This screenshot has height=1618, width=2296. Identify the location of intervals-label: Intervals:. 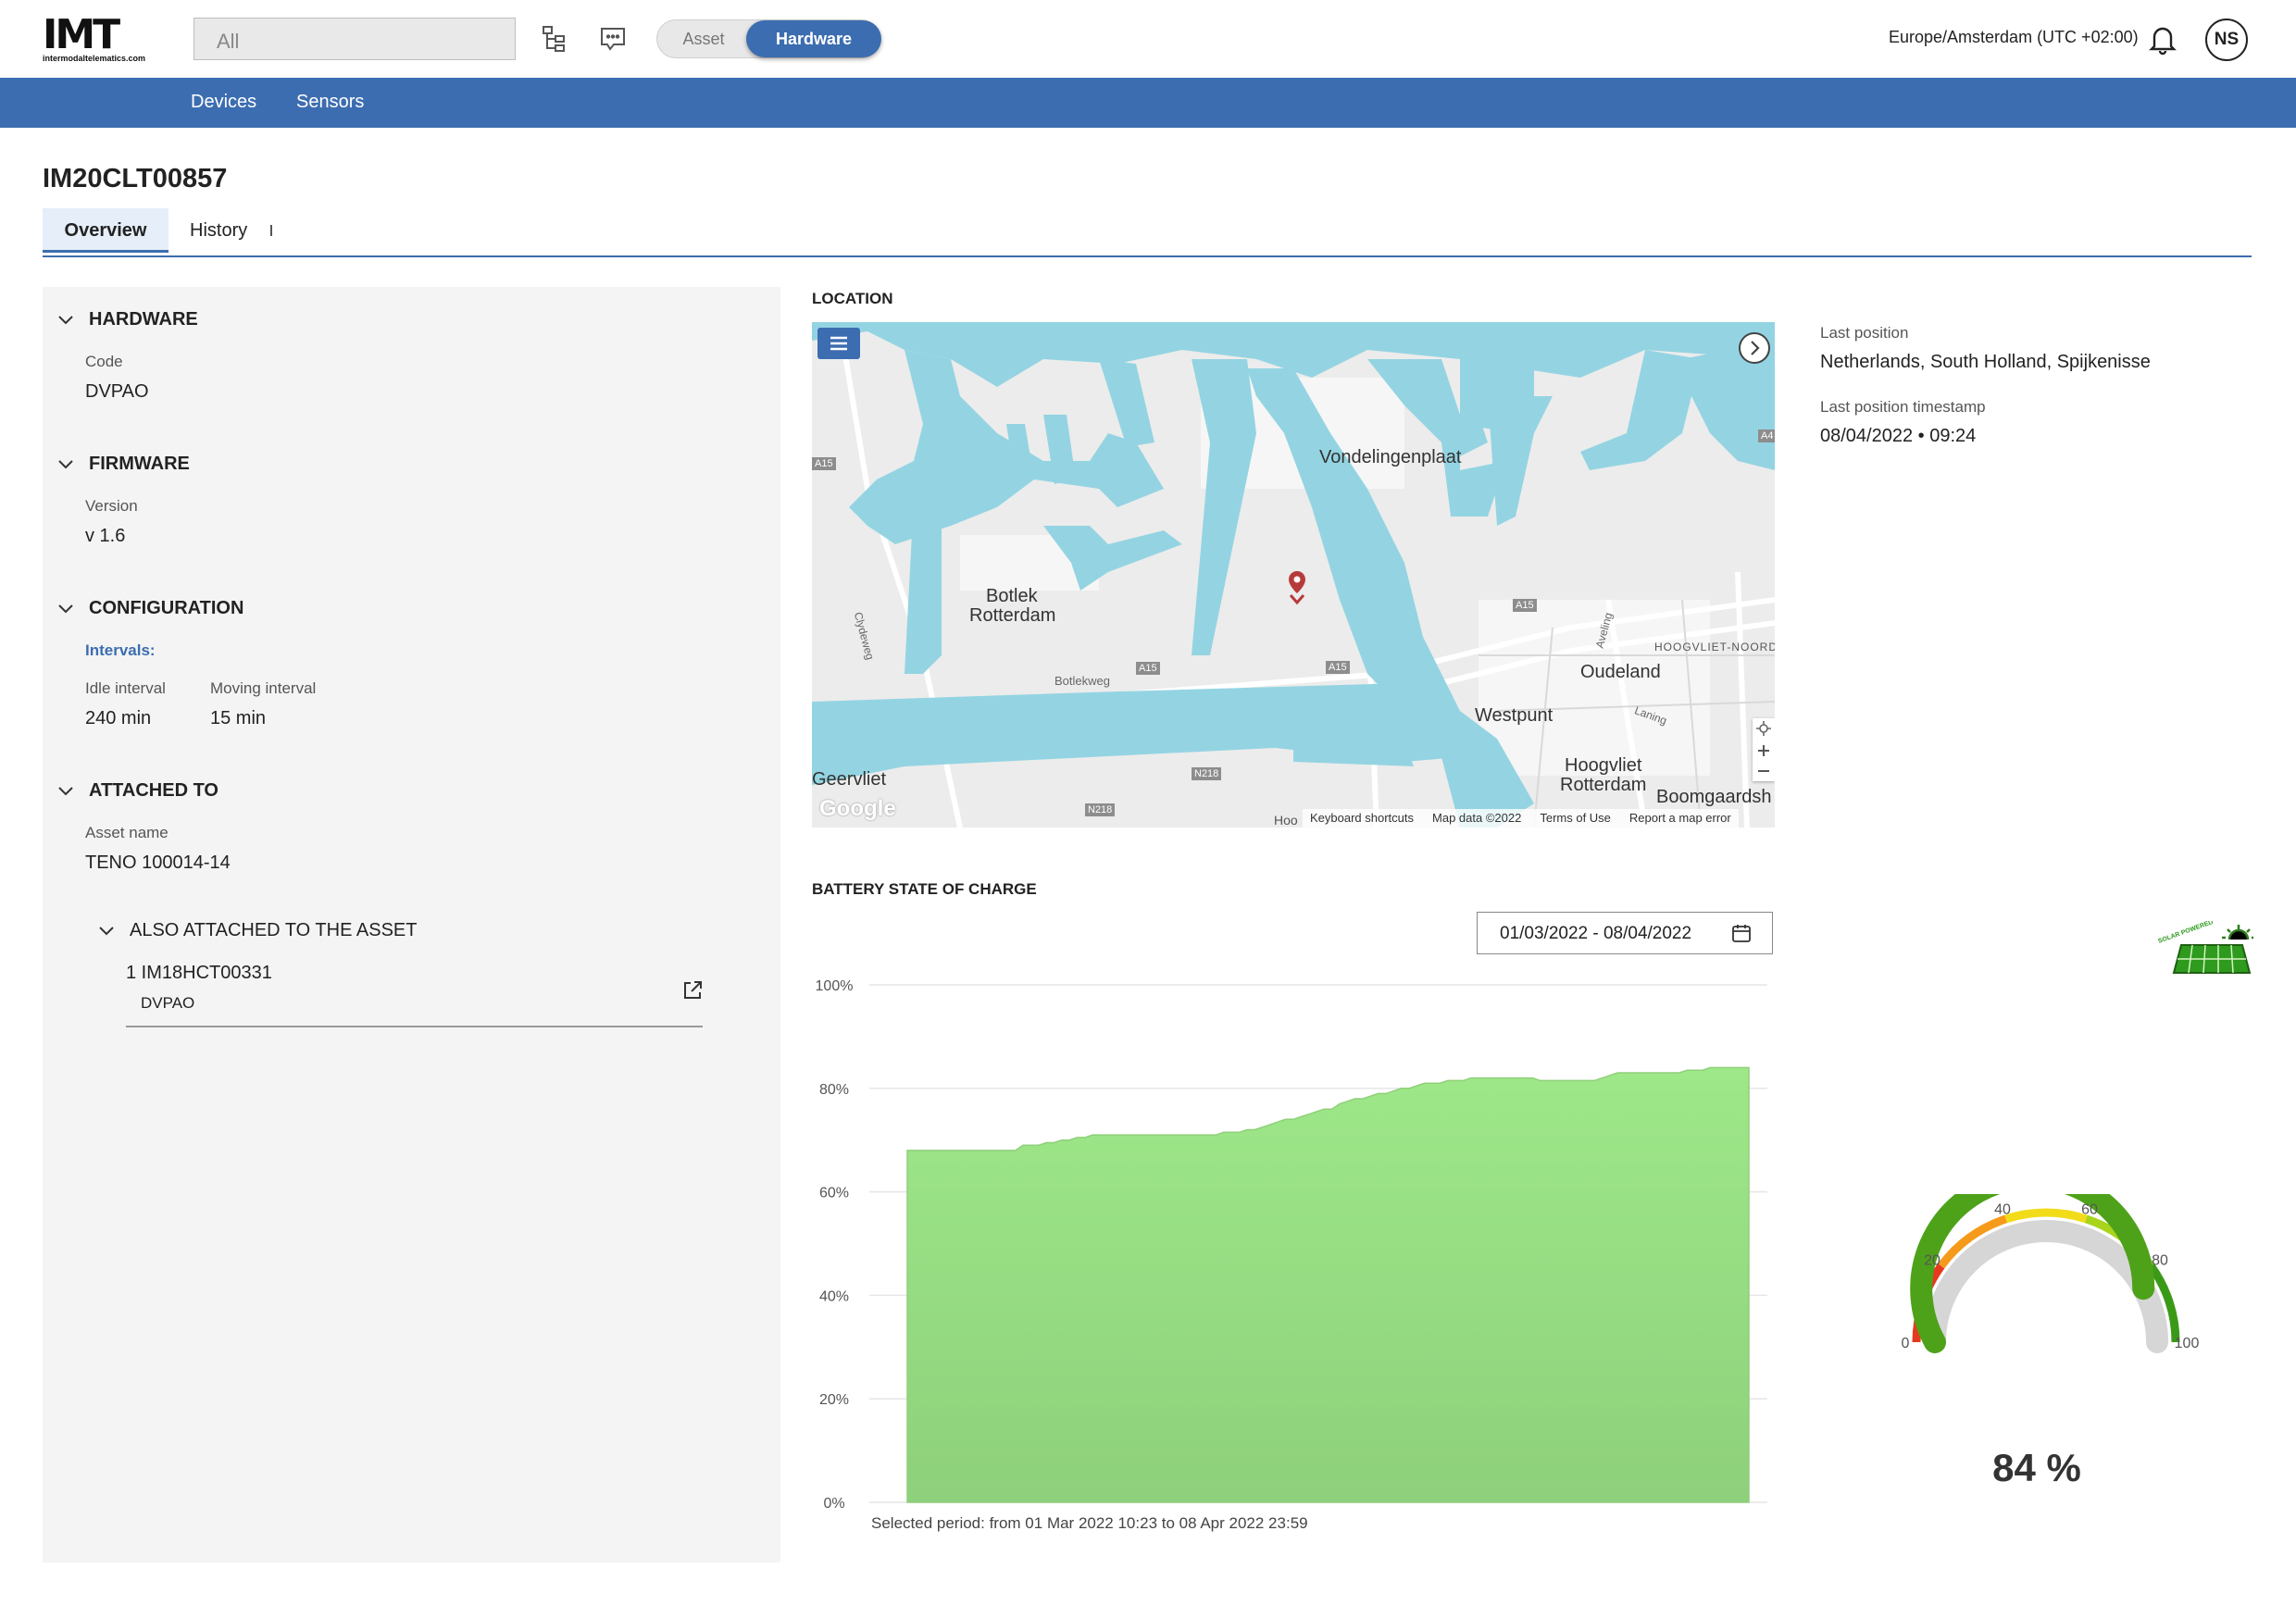
(120, 650).